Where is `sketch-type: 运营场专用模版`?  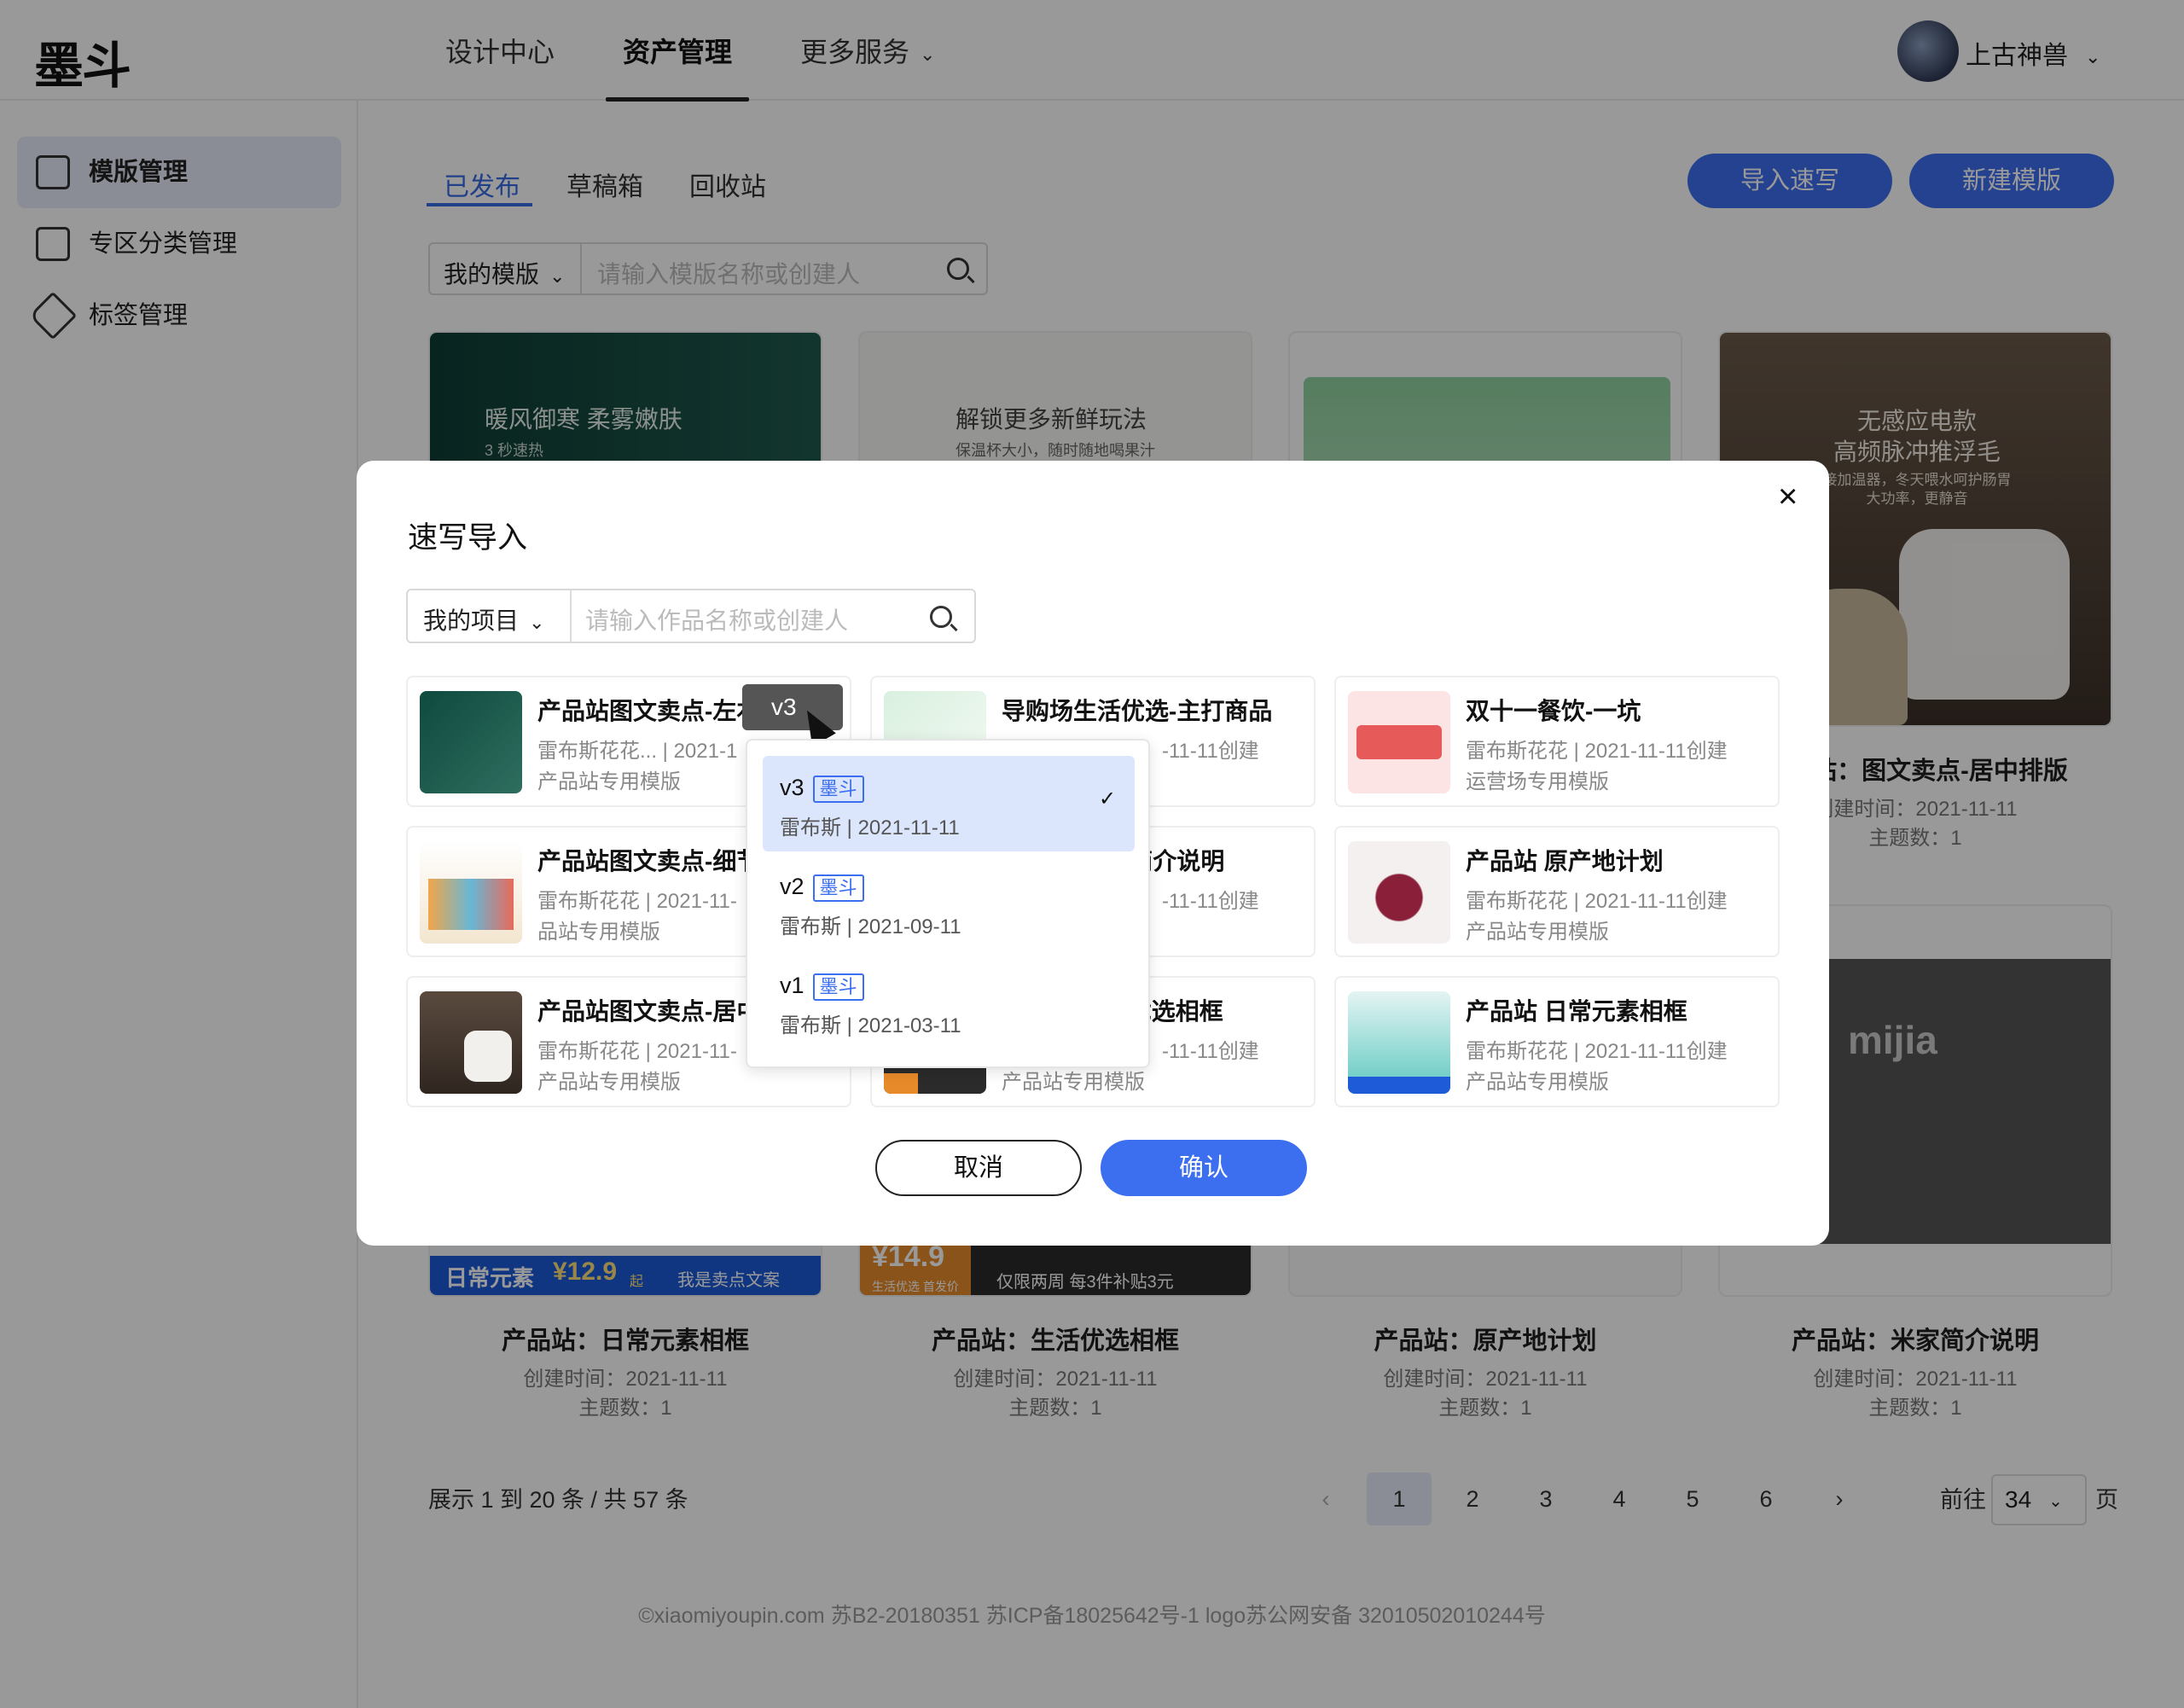
sketch-type: 运营场专用模版 is located at coordinates (1537, 782).